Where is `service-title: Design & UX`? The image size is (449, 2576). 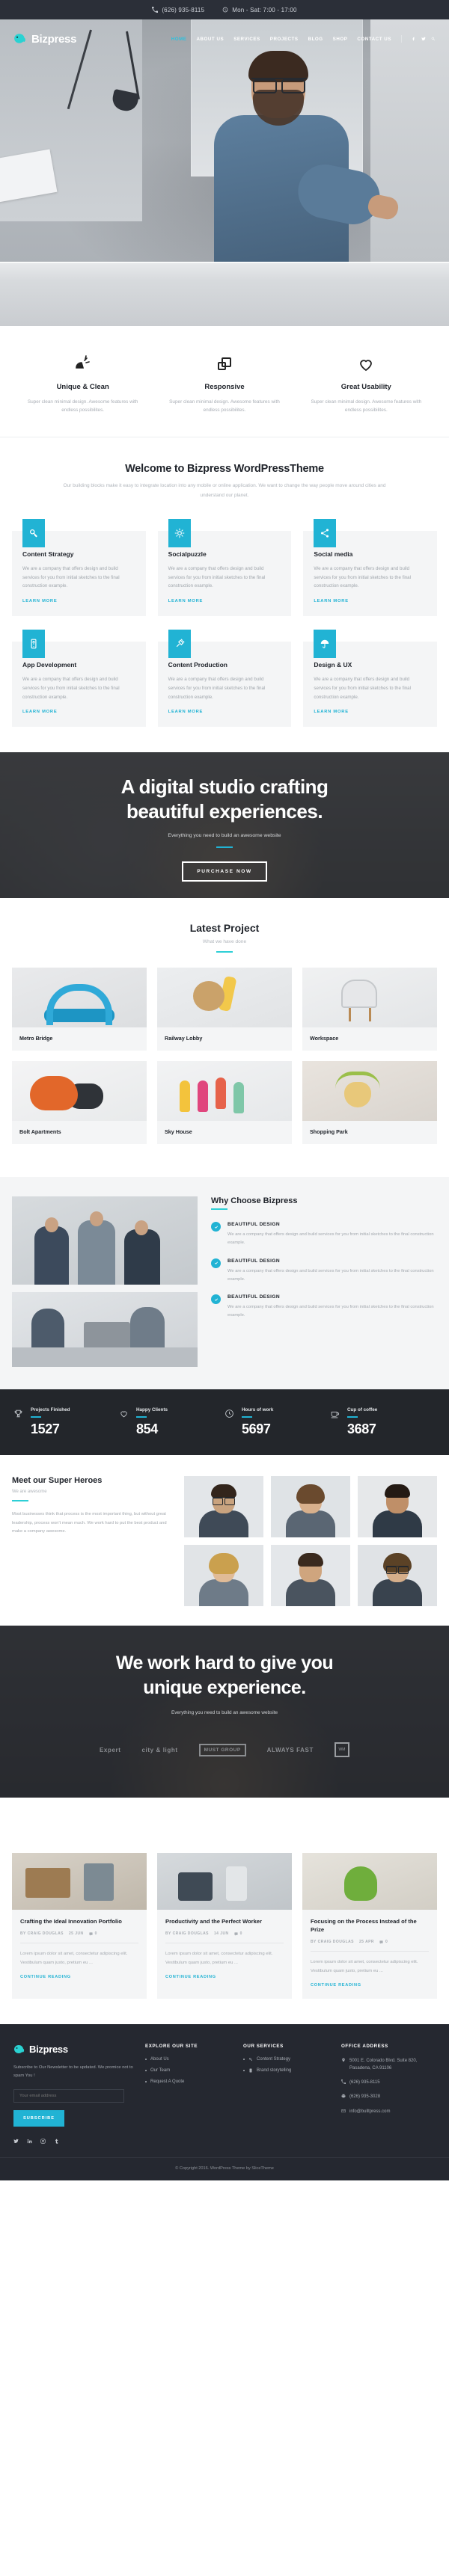
service-title: Design & UX is located at coordinates (333, 665).